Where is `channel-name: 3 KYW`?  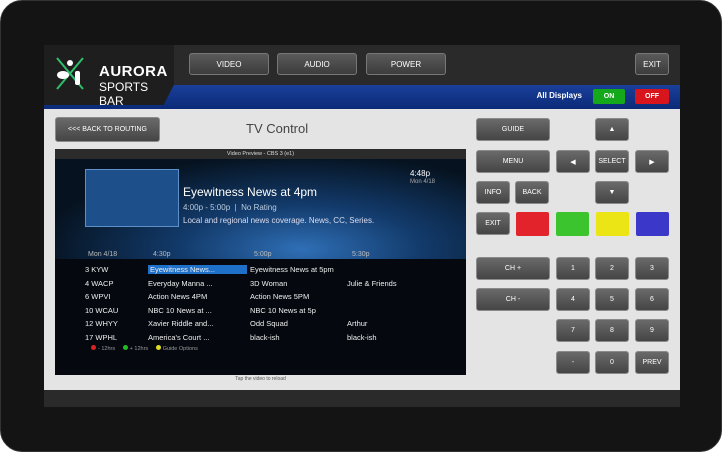
channel-name: 3 KYW is located at coordinates (97, 269).